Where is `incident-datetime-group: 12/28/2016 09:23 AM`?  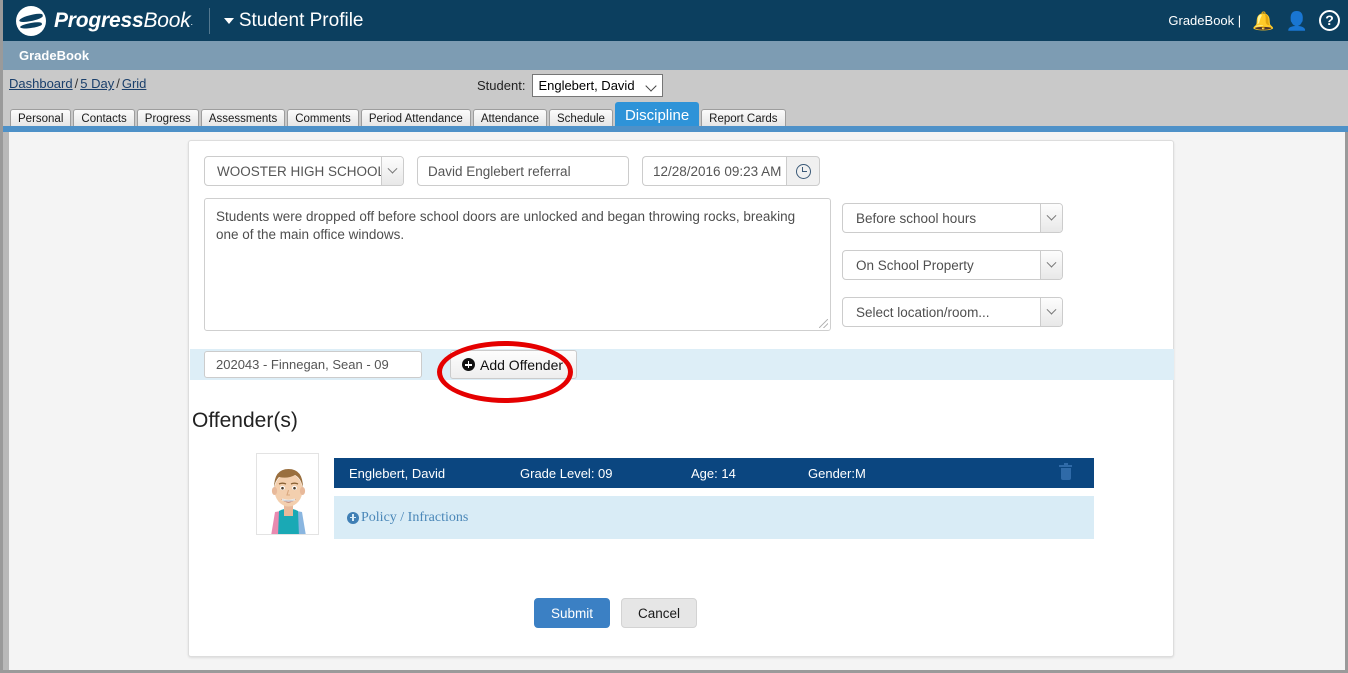
incident-datetime-group: 12/28/2016 09:23 AM is located at coordinates (731, 171).